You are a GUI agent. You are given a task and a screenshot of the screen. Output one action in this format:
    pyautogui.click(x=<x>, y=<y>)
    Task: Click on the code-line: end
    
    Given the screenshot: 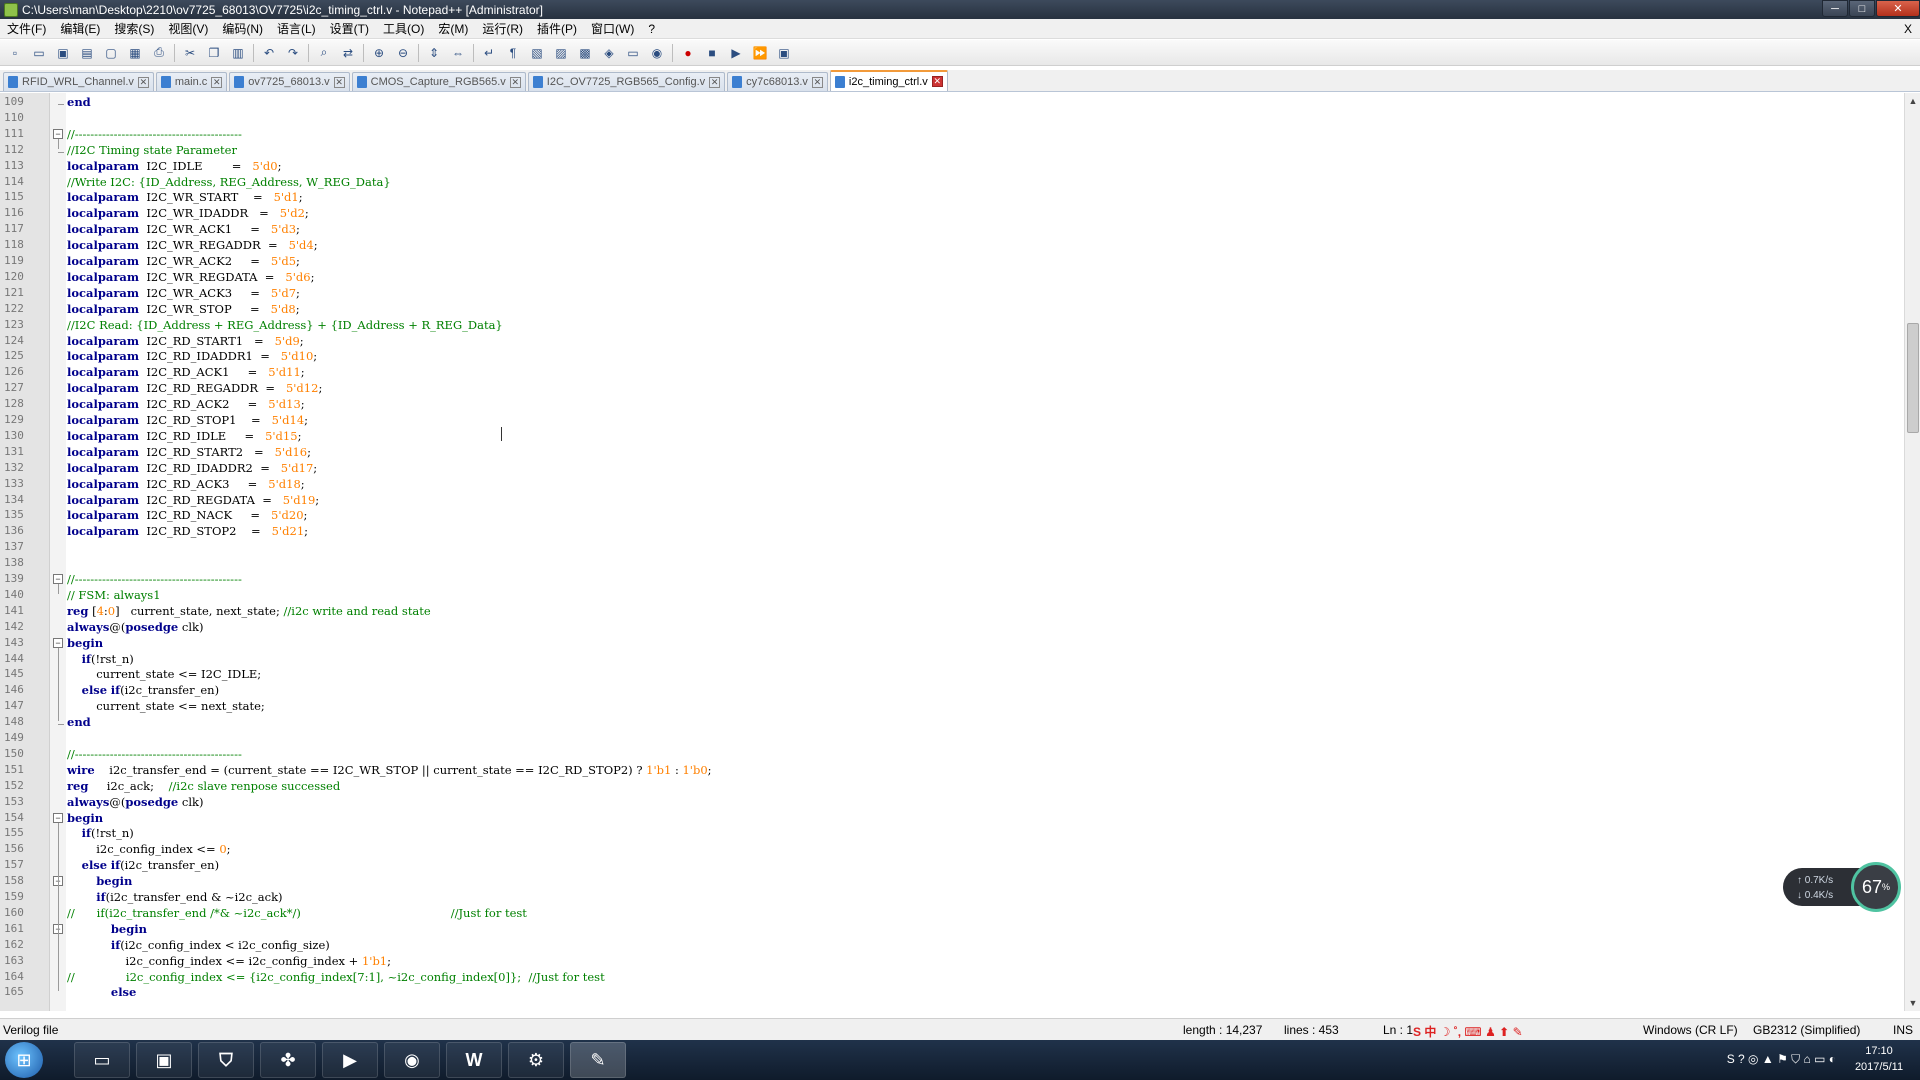 What is the action you would take?
    pyautogui.click(x=79, y=102)
    